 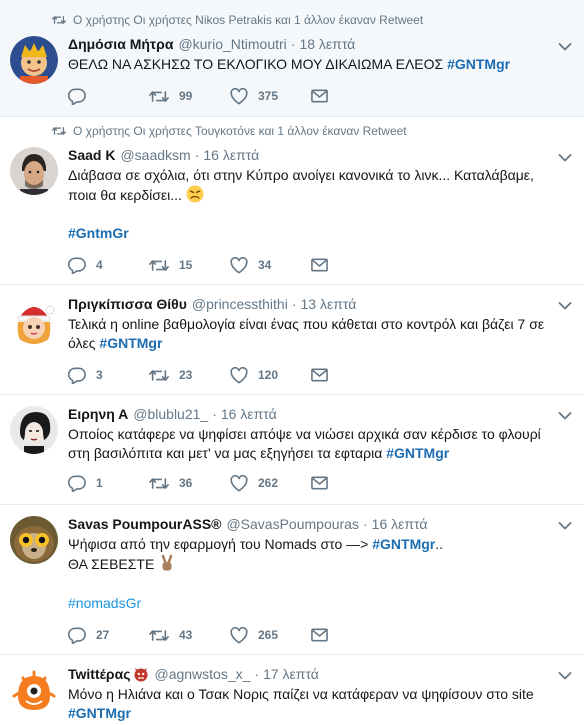 I want to click on retweet-count: 36, so click(x=186, y=483).